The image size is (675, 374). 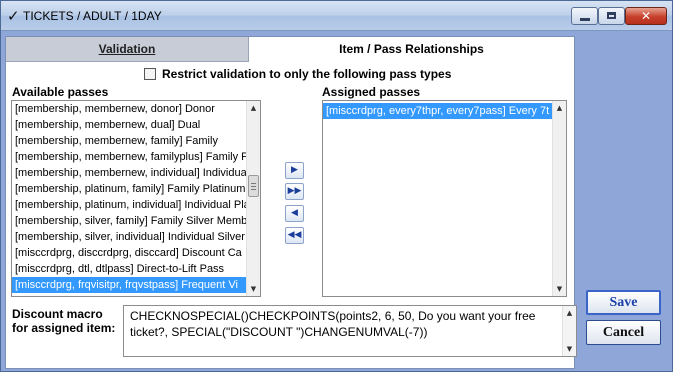 What do you see at coordinates (294, 191) in the screenshot?
I see `move-all-right-button: ▶▶` at bounding box center [294, 191].